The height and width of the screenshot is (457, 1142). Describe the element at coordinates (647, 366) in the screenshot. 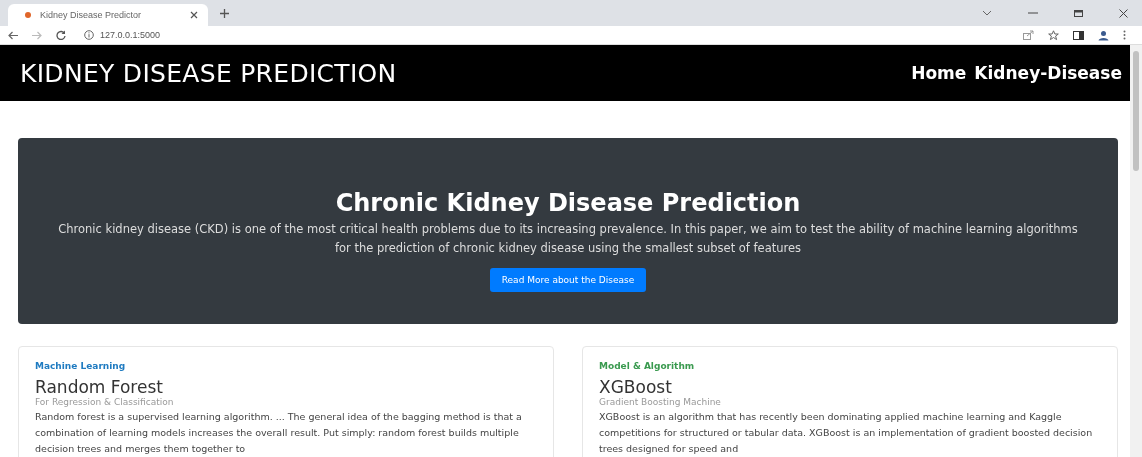

I see `card-category: Model & Algorithm` at that location.